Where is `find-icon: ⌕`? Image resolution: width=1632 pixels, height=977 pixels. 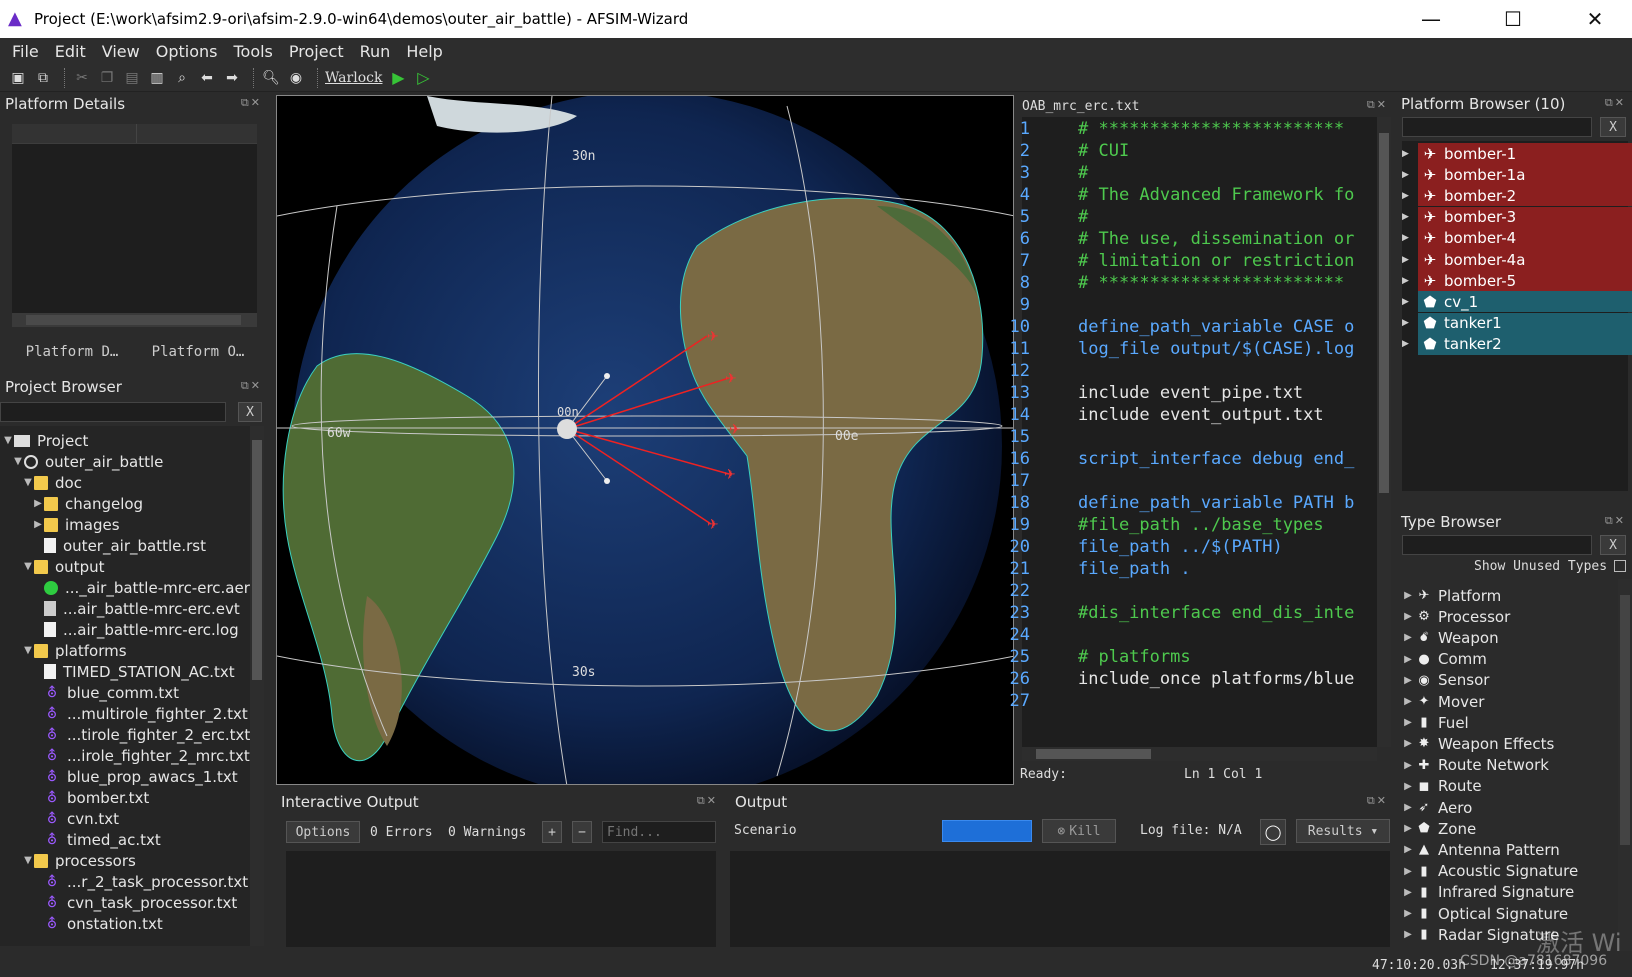
find-icon: ⌕ is located at coordinates (182, 78).